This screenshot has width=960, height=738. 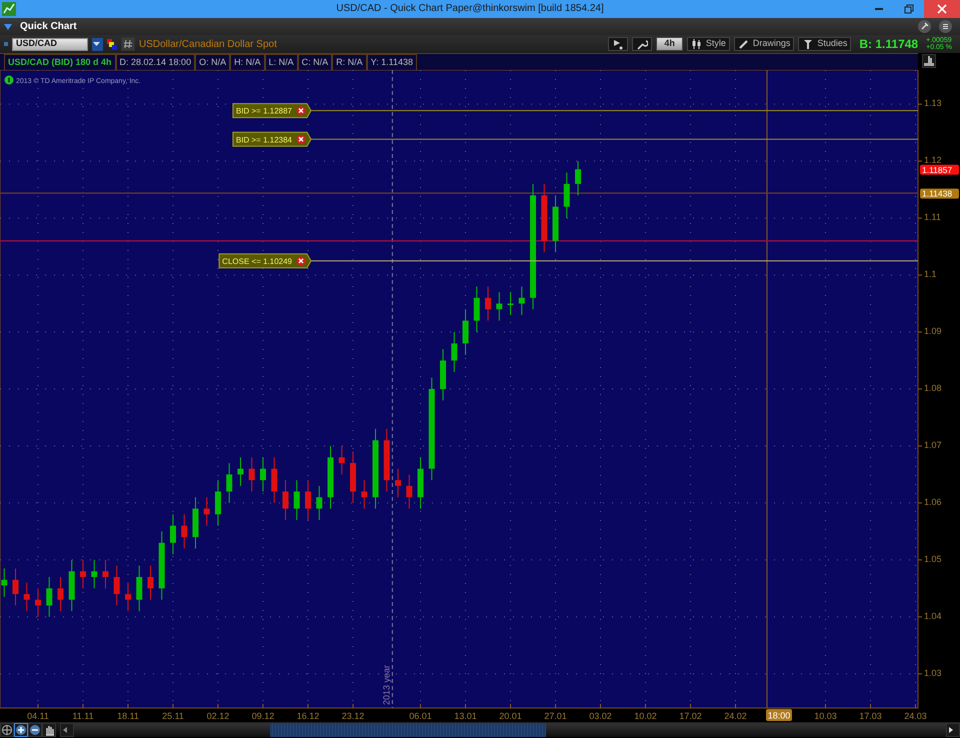 What do you see at coordinates (930, 274) in the screenshot?
I see `price-axis-label: 1.1` at bounding box center [930, 274].